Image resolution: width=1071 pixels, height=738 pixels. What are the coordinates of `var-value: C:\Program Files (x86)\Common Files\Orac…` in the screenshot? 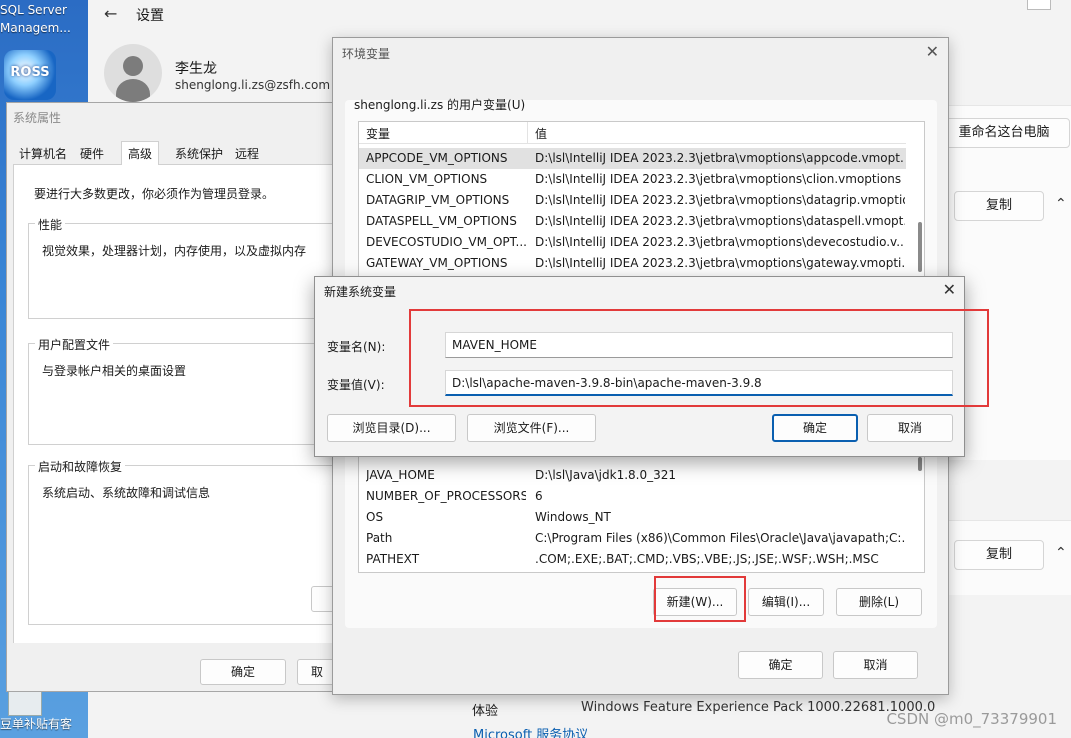 It's located at (720, 538).